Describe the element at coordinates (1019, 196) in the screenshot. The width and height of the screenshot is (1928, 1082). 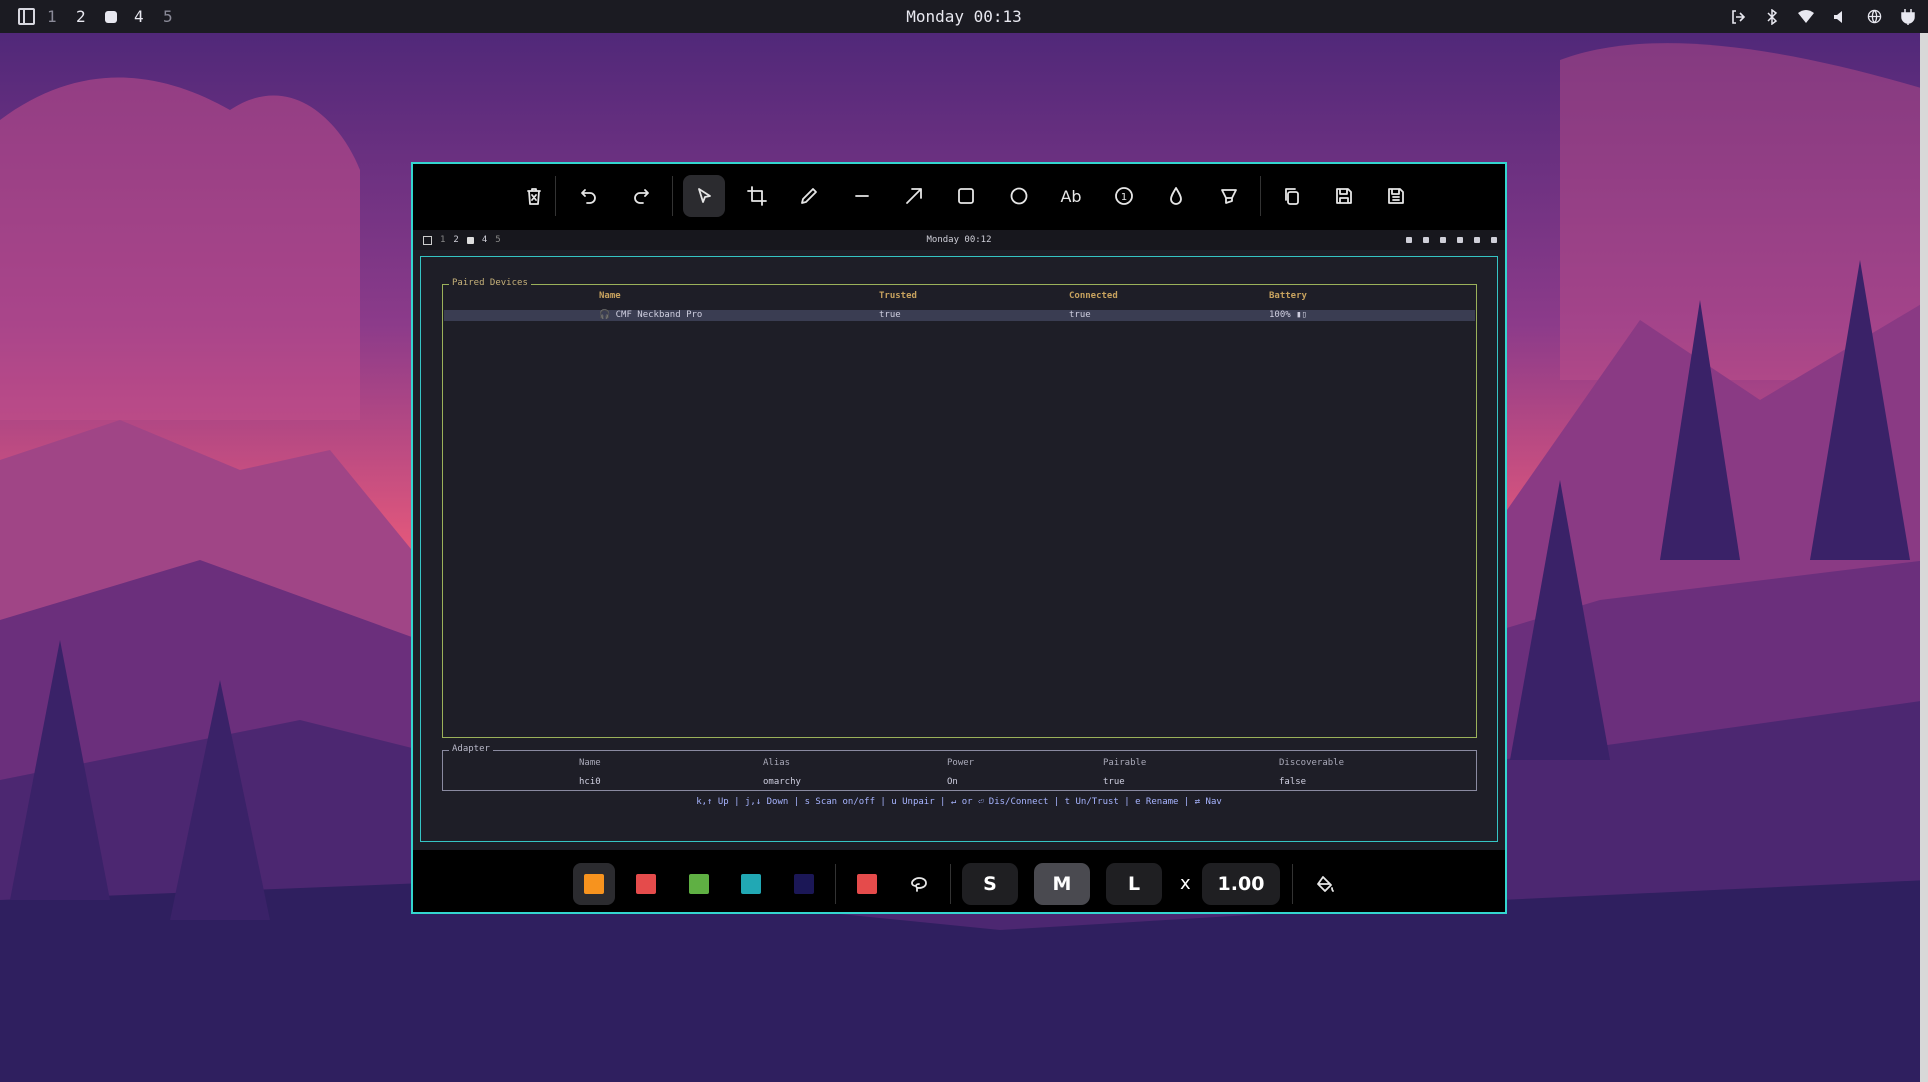
I see `ellipse-icon` at that location.